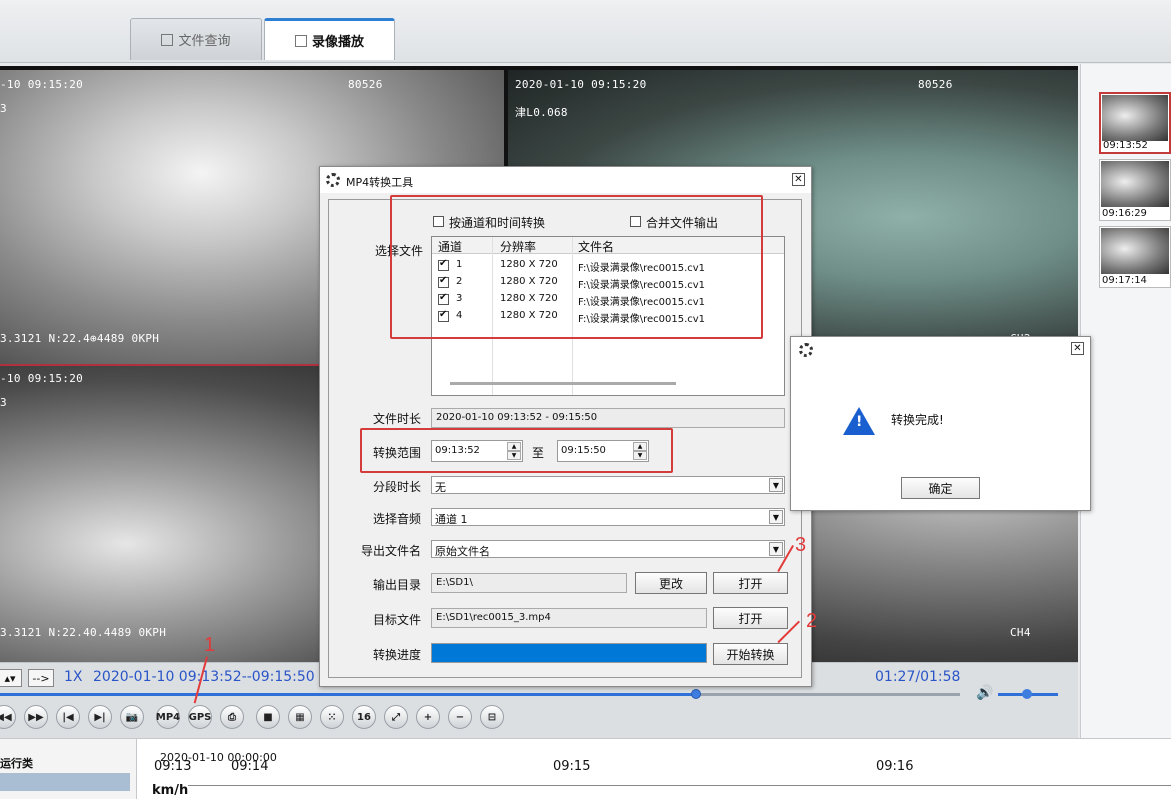 This screenshot has width=1171, height=799. Describe the element at coordinates (200, 717) in the screenshot. I see `gps-button: GPS` at that location.